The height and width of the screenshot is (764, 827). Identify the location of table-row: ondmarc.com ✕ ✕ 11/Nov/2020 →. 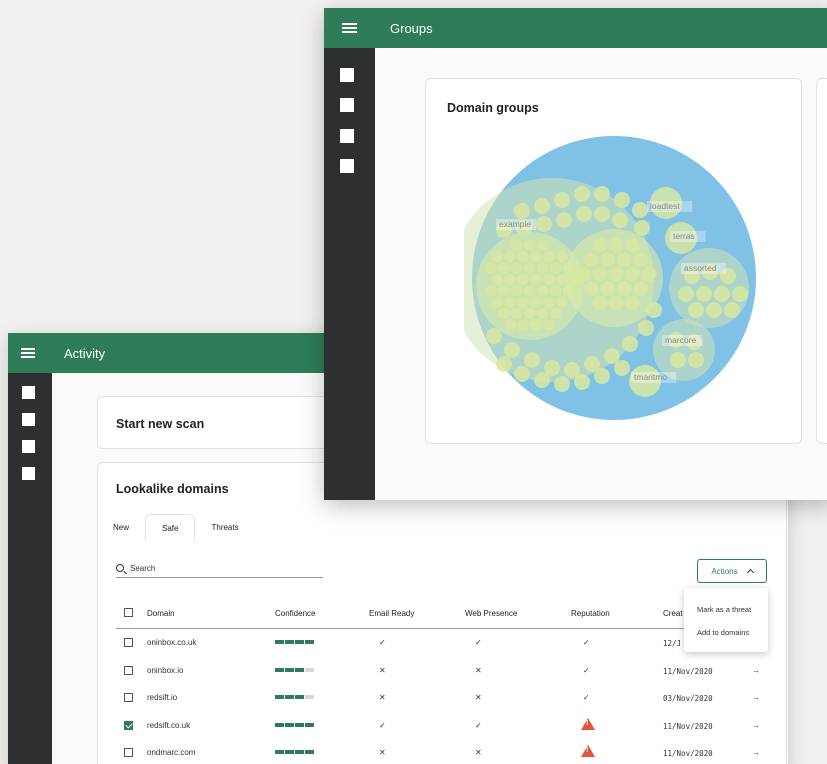
(441, 751).